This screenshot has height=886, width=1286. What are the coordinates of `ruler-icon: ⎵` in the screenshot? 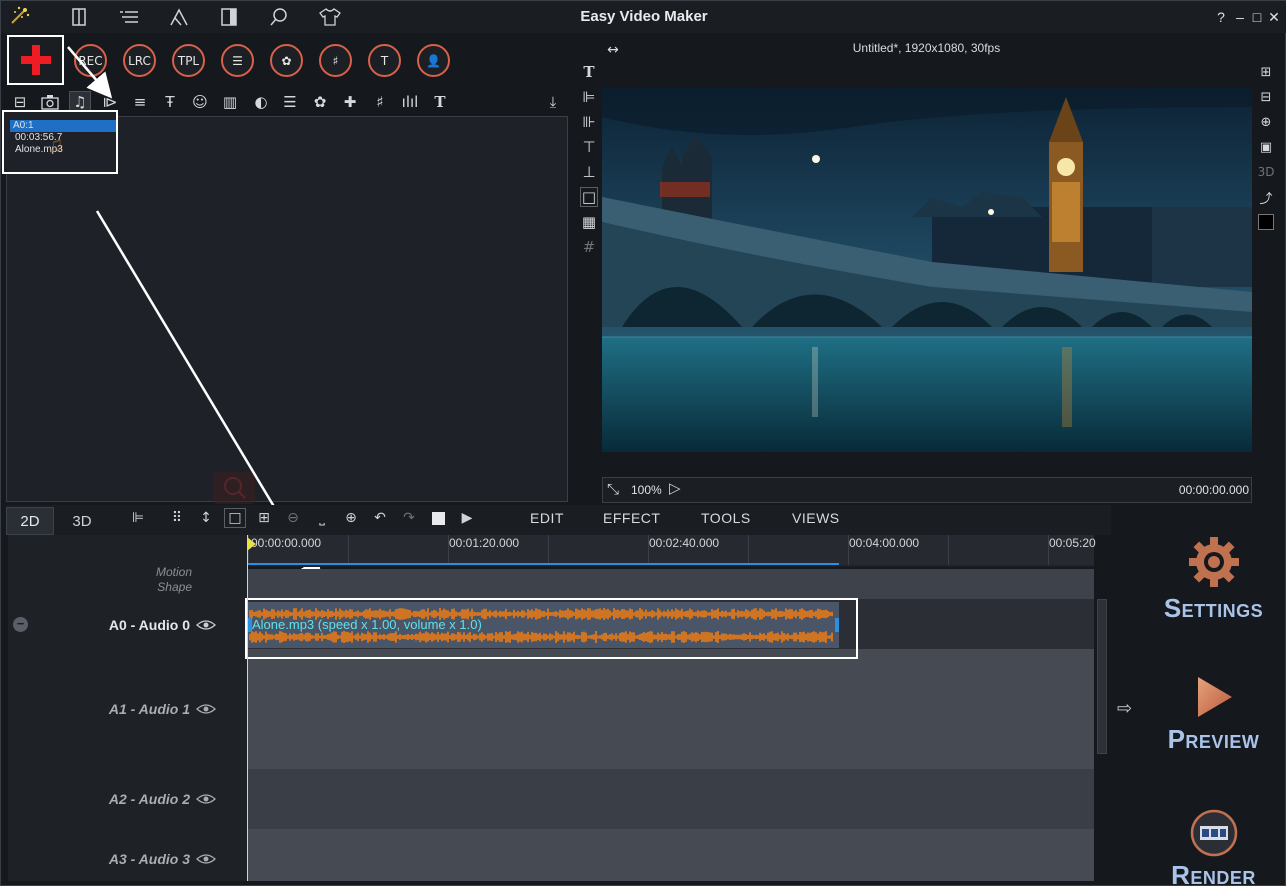 It's located at (322, 518).